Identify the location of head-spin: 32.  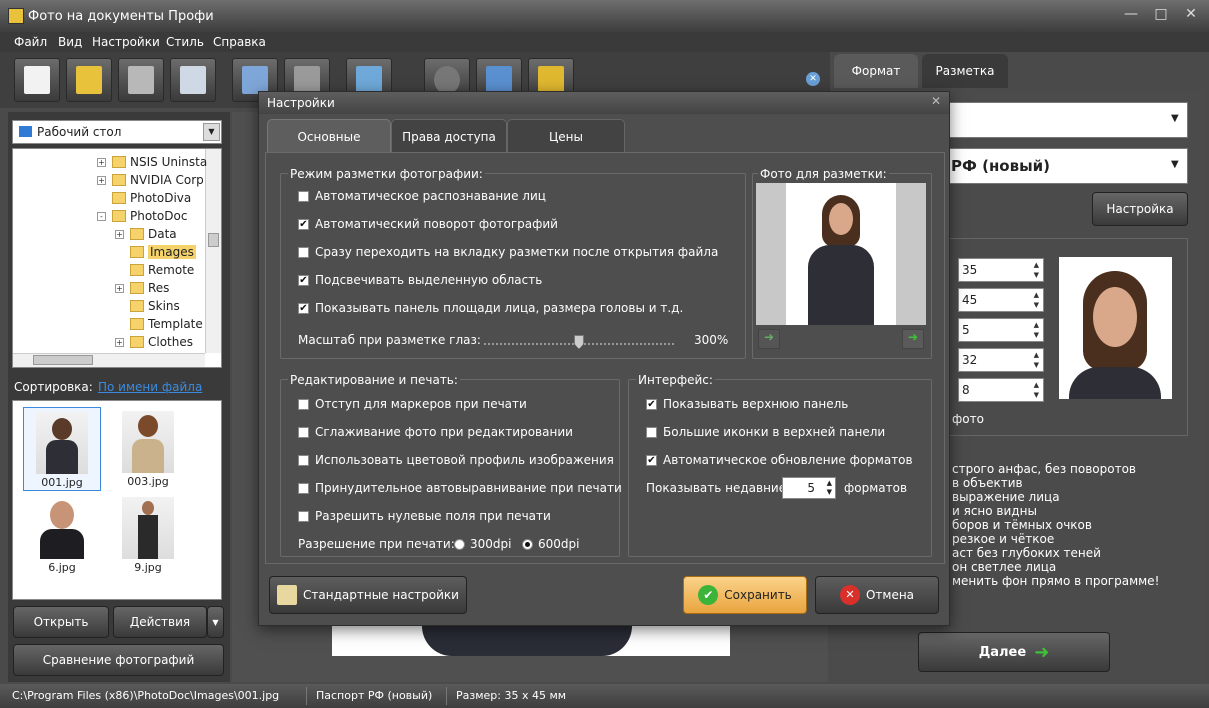
(1001, 360).